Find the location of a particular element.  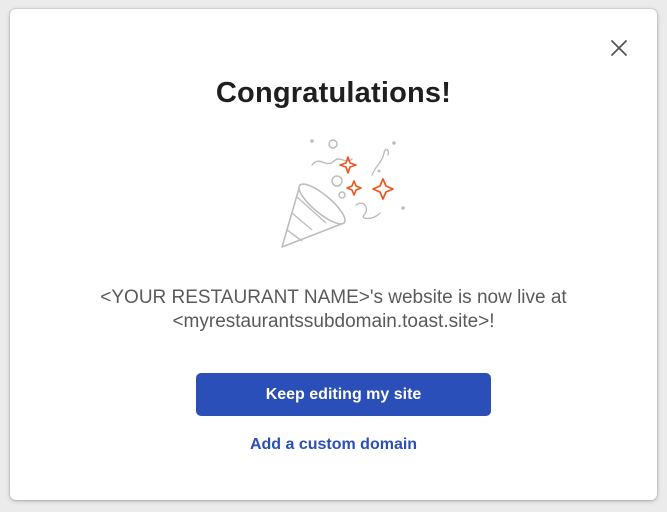

party-popper-icon is located at coordinates (343, 193).